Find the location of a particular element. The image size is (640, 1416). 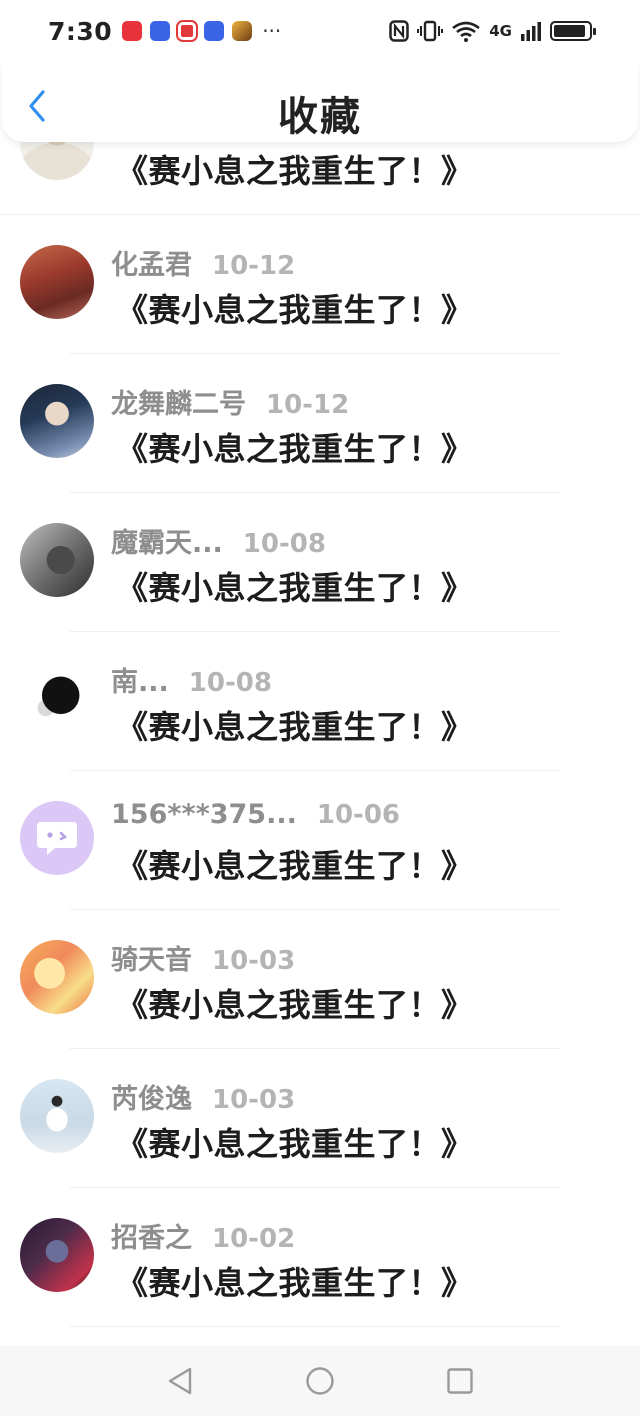

circle-home-icon is located at coordinates (320, 1381).